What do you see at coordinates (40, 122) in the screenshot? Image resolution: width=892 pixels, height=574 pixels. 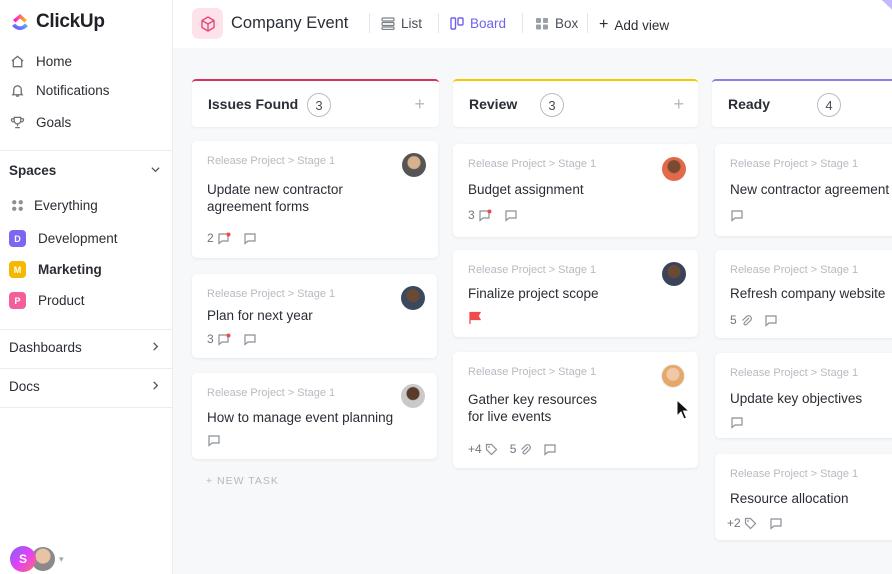 I see `sidebar-item-goals: Goals` at bounding box center [40, 122].